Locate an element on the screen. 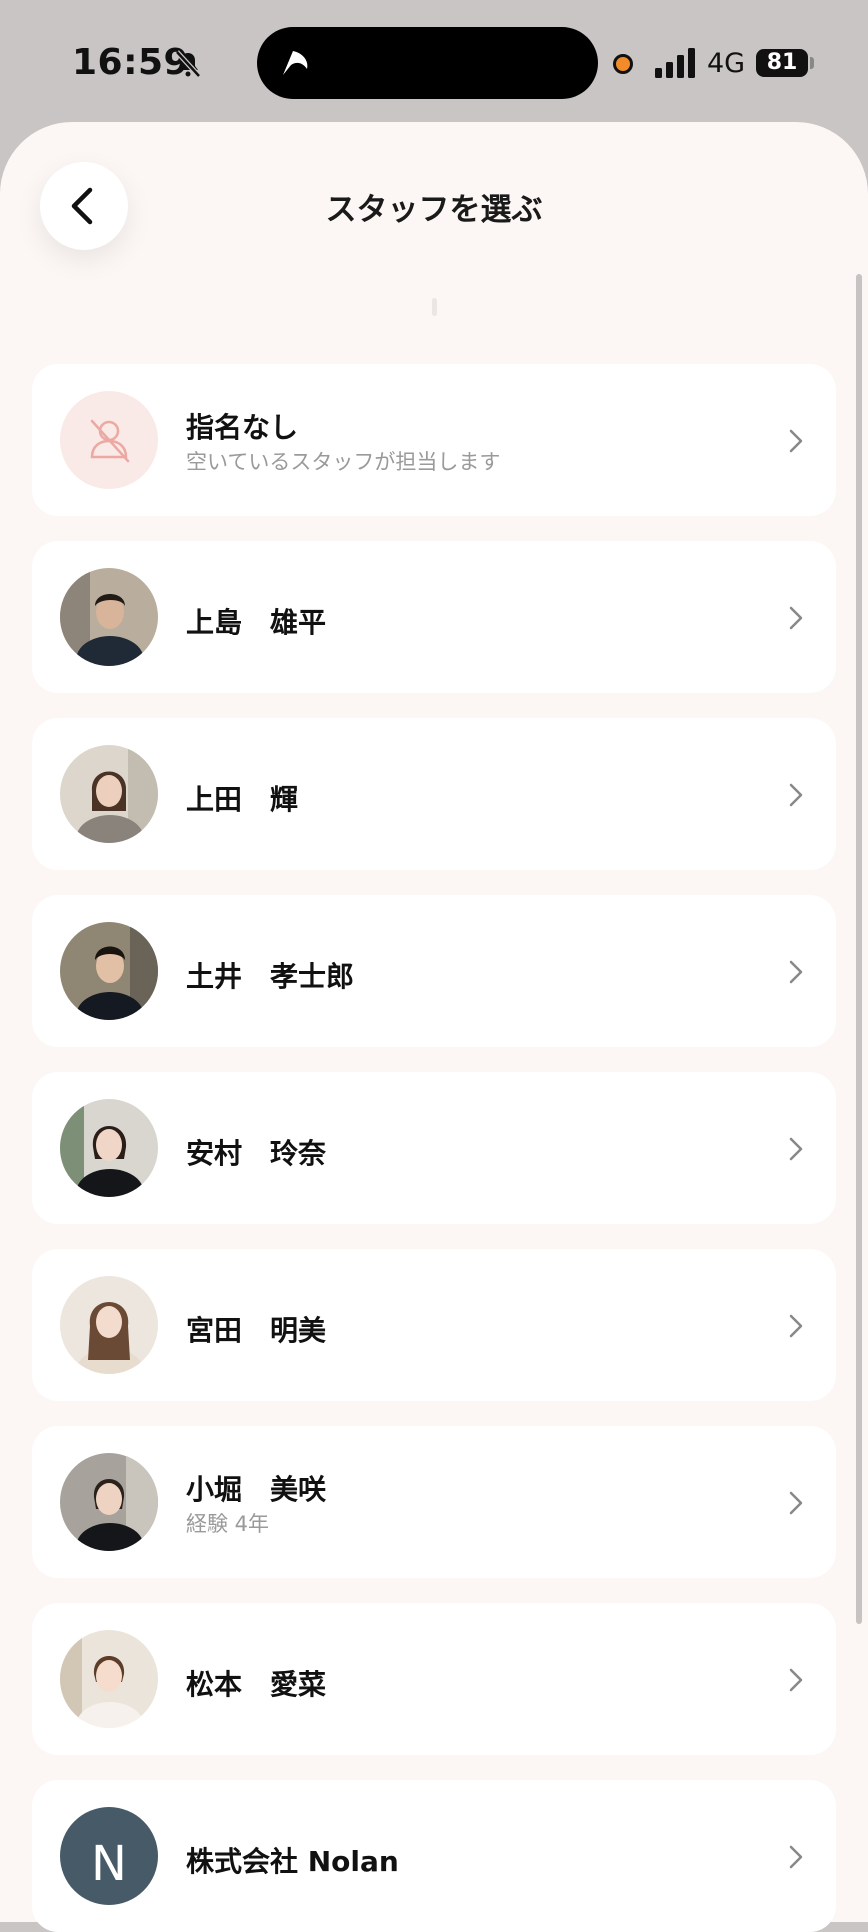 The image size is (868, 1932). battery-level: 81 is located at coordinates (782, 62).